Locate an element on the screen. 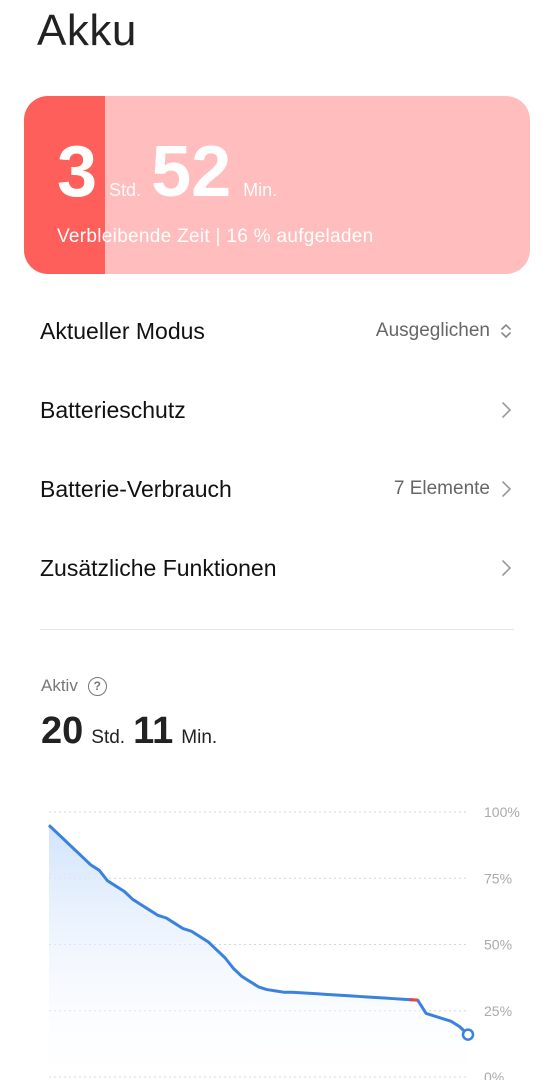 The height and width of the screenshot is (1080, 554). current-level-marker is located at coordinates (468, 1034).